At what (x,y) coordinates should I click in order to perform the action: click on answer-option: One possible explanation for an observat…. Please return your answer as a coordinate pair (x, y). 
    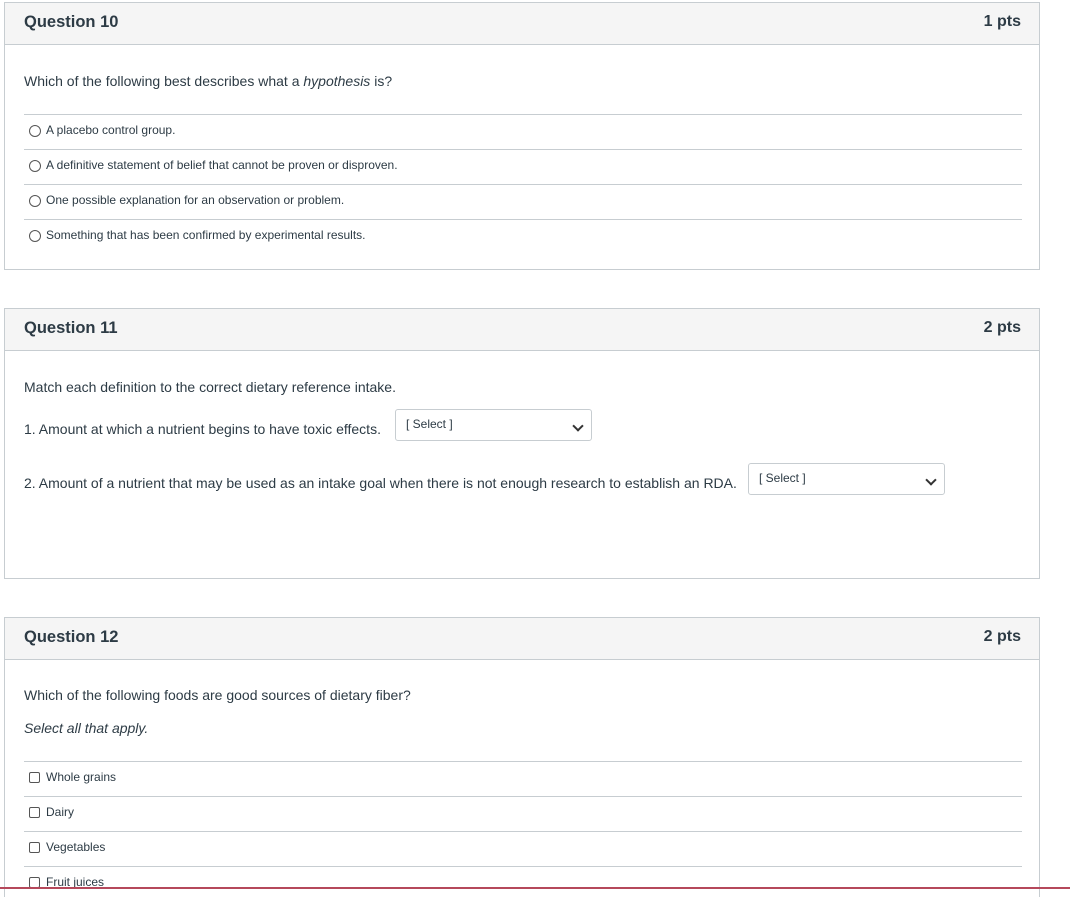
    Looking at the image, I should click on (523, 201).